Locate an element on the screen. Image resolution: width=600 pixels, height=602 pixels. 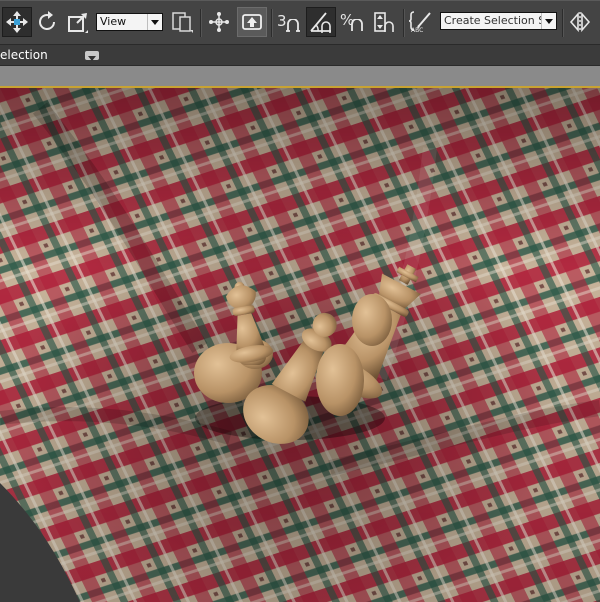
pivot-icon is located at coordinates (182, 22).